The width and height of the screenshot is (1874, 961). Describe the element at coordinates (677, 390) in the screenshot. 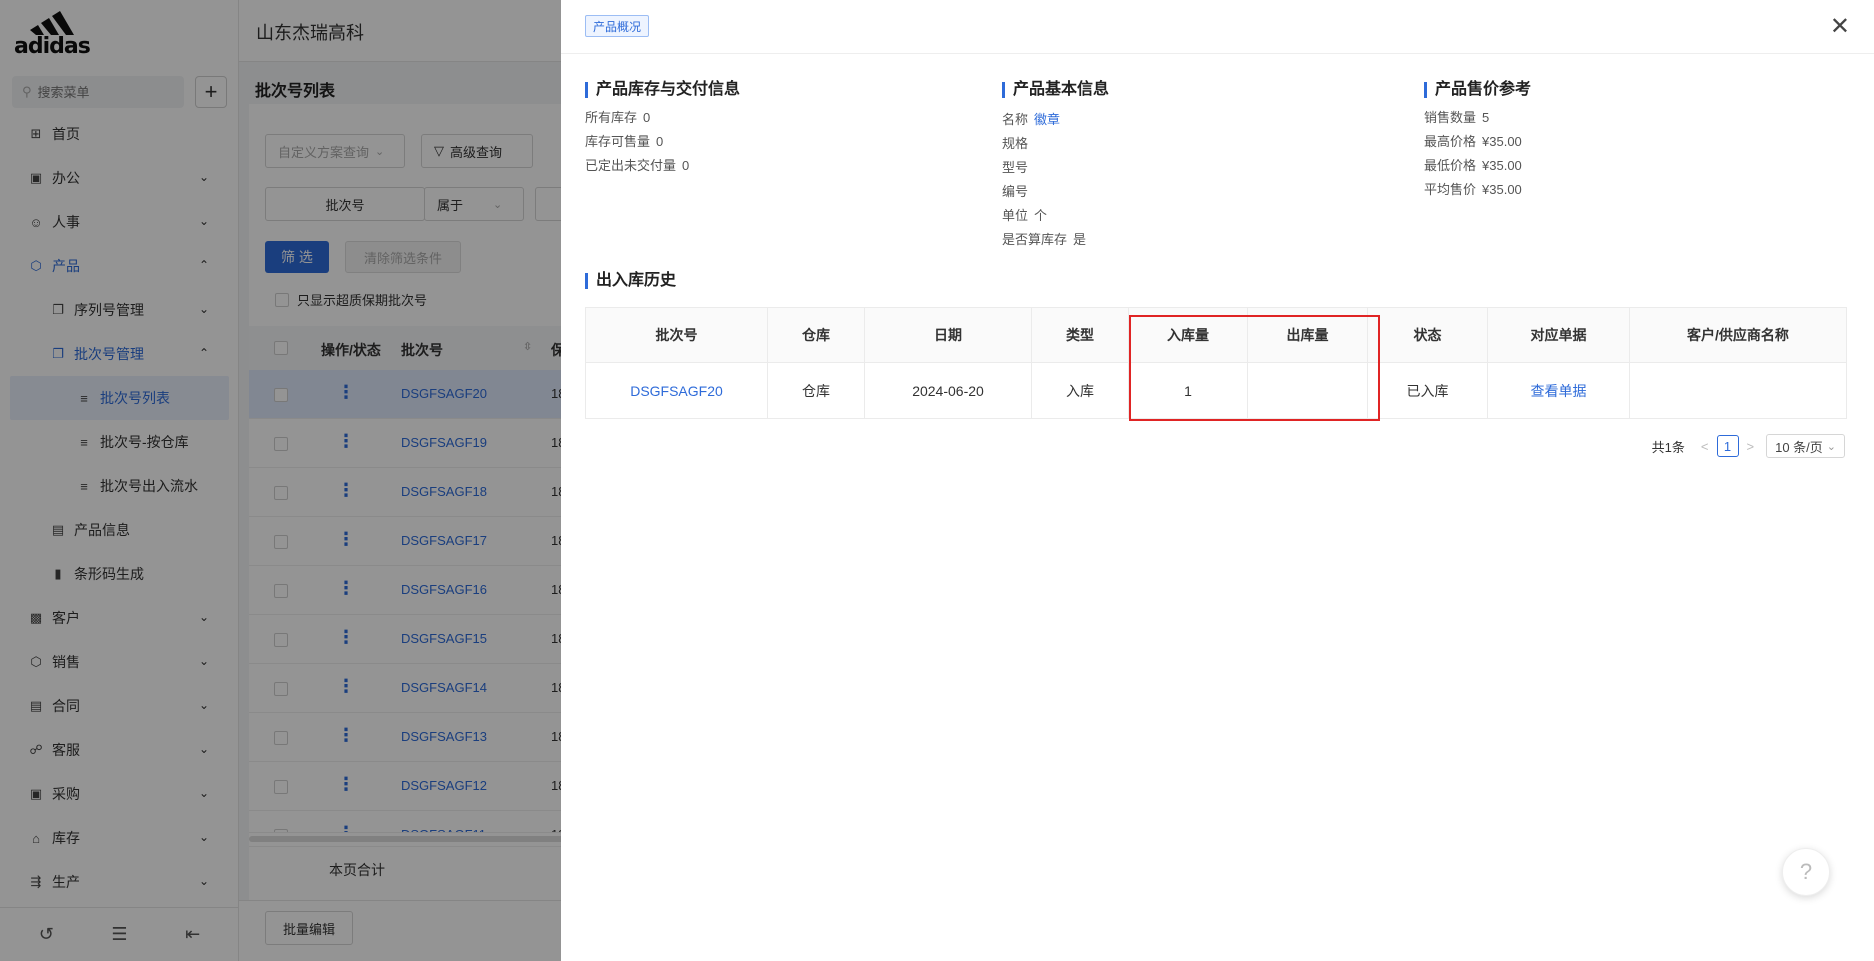

I see `history-batch-link: DSGFSAGF20` at that location.